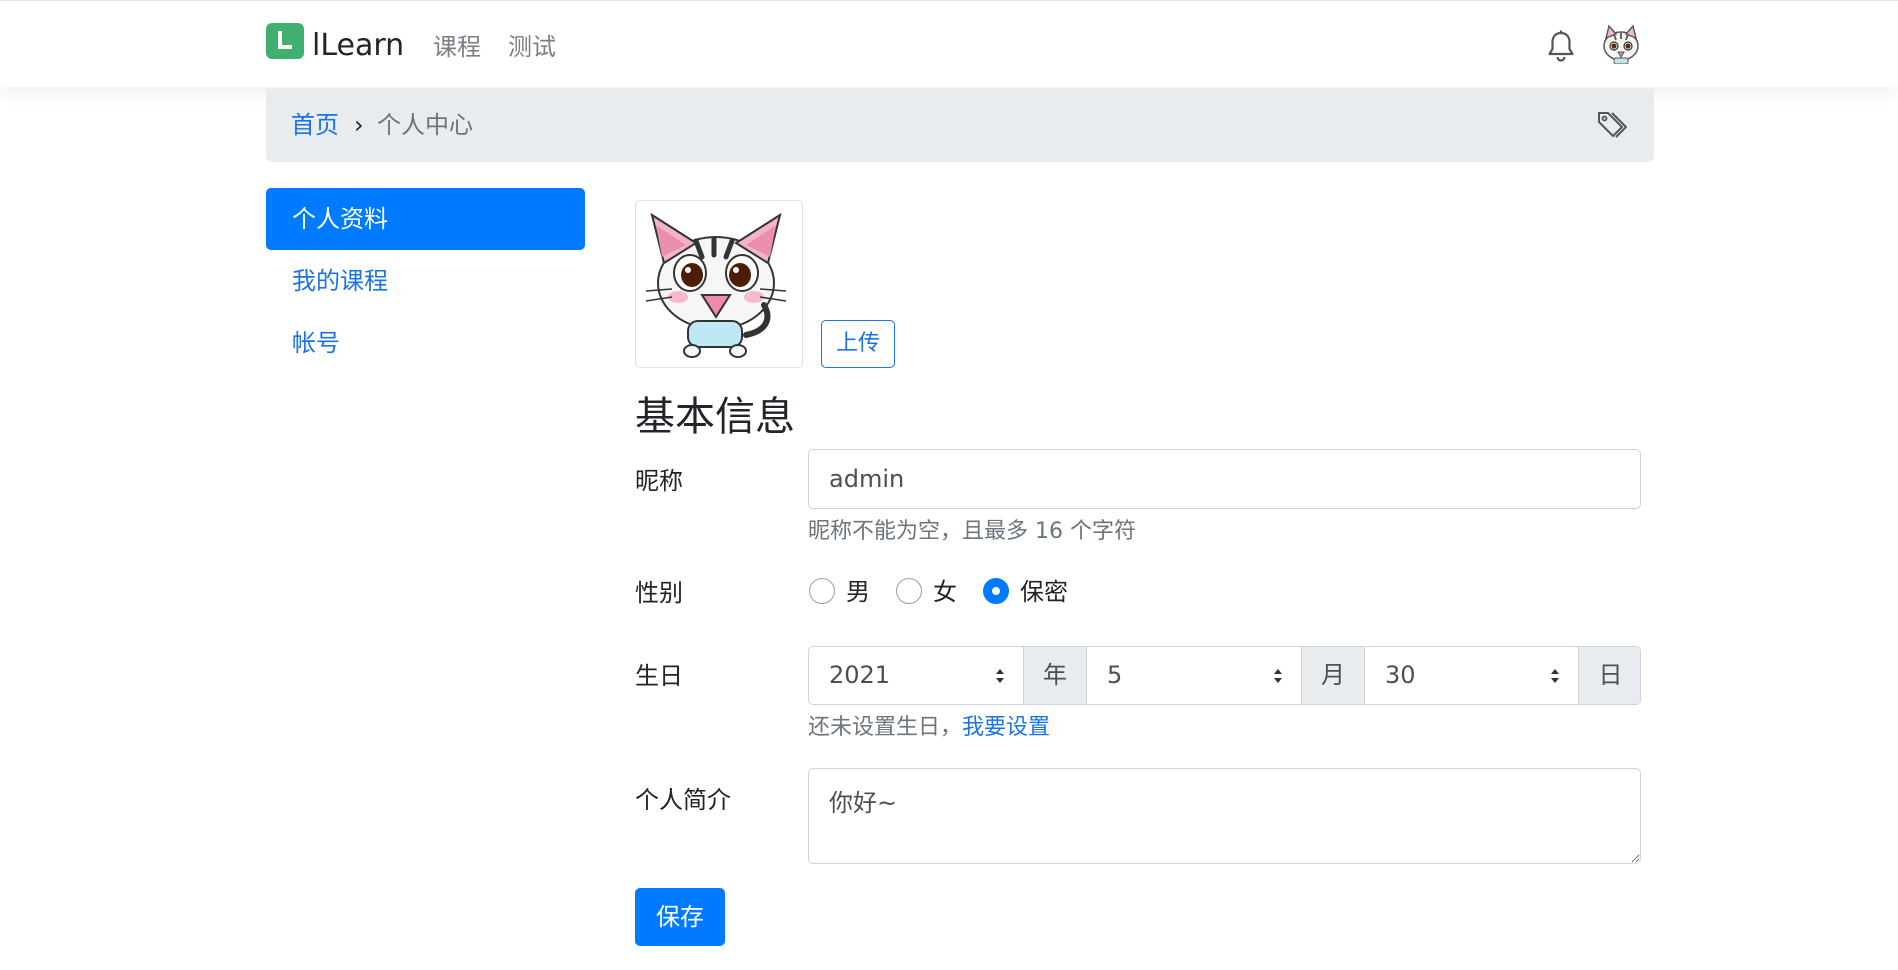 The image size is (1898, 970). What do you see at coordinates (1006, 727) in the screenshot?
I see `set-birthday-link: 我要设置` at bounding box center [1006, 727].